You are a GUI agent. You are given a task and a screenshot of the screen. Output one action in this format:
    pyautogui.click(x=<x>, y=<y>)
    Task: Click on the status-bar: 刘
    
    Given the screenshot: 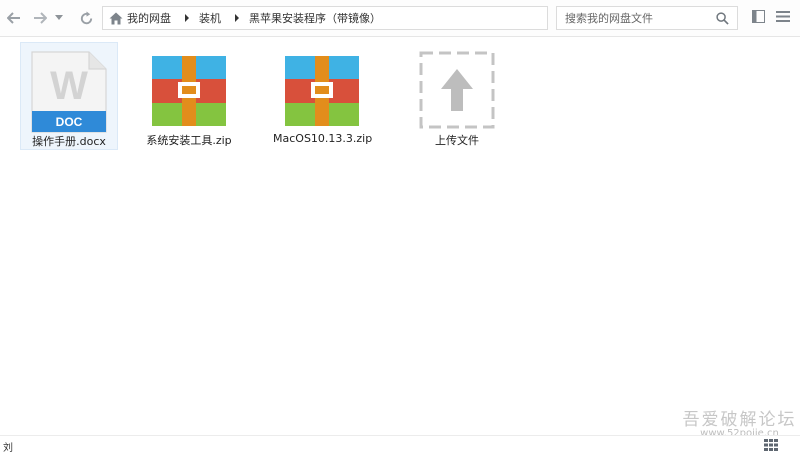 What is the action you would take?
    pyautogui.click(x=400, y=444)
    